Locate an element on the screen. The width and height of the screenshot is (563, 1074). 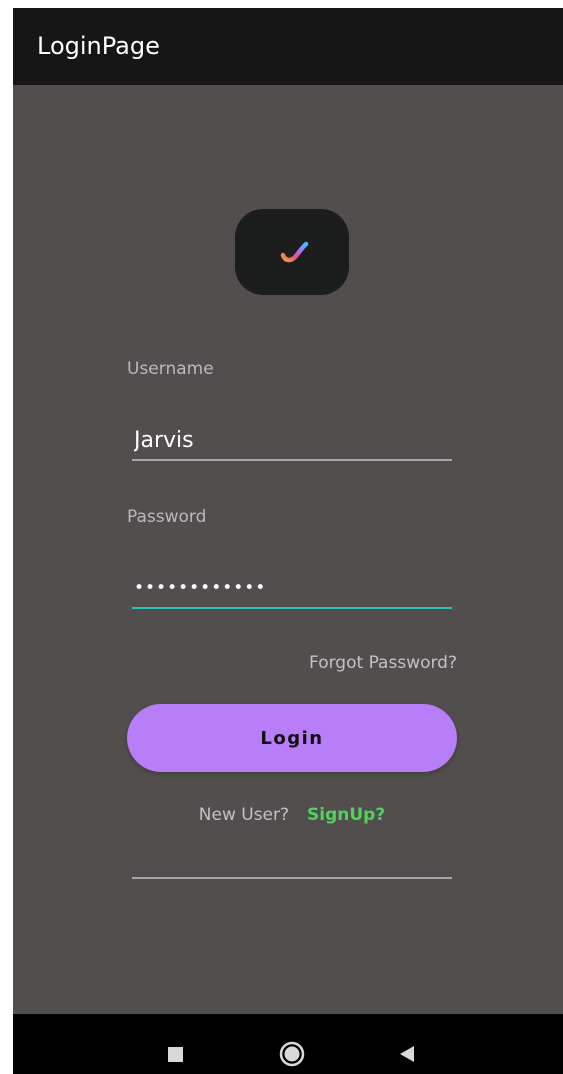
check-swoosh-icon is located at coordinates (294, 252).